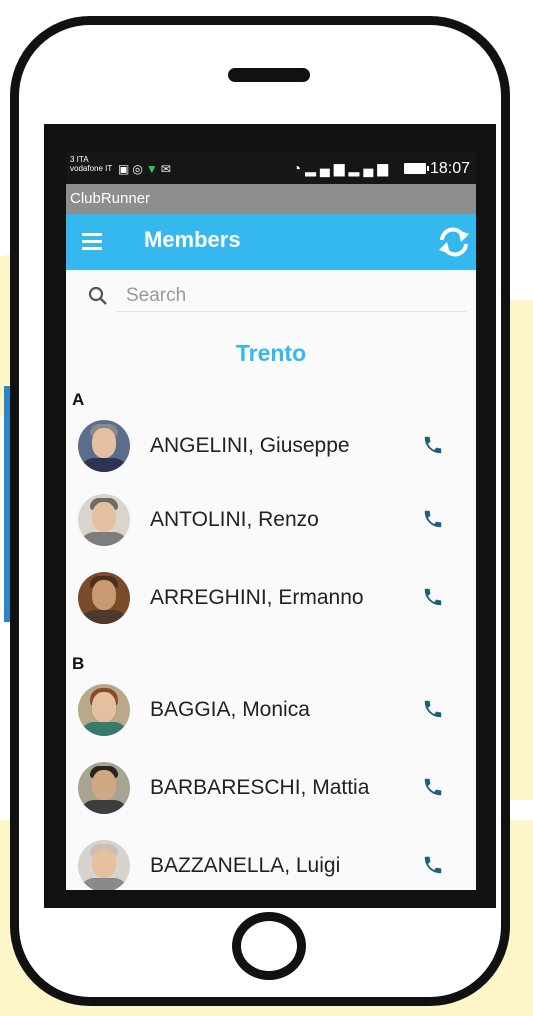 The width and height of the screenshot is (533, 1016). Describe the element at coordinates (234, 519) in the screenshot. I see `member-name: ANTOLINI, Renzo` at that location.